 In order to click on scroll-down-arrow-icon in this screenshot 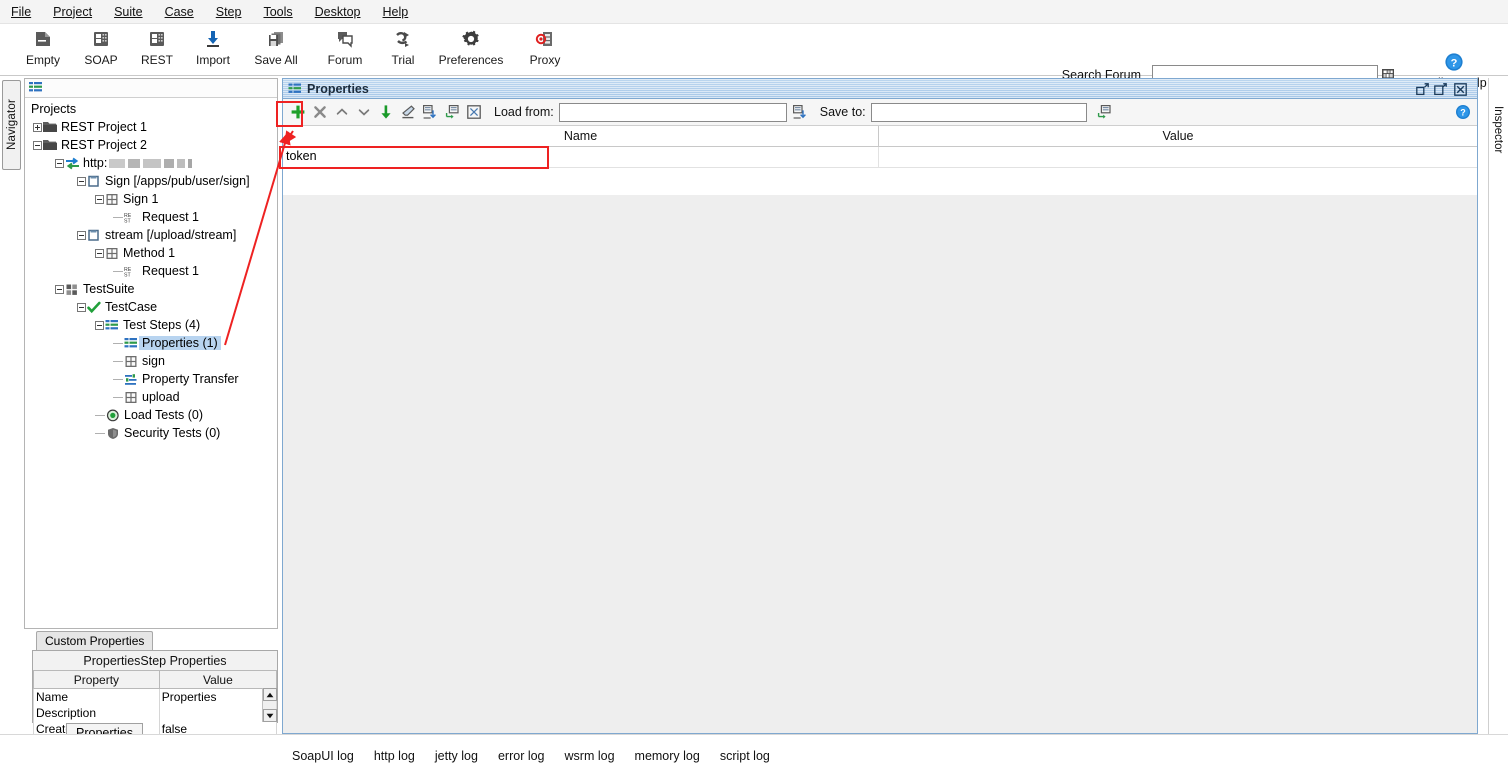, I will do `click(270, 715)`.